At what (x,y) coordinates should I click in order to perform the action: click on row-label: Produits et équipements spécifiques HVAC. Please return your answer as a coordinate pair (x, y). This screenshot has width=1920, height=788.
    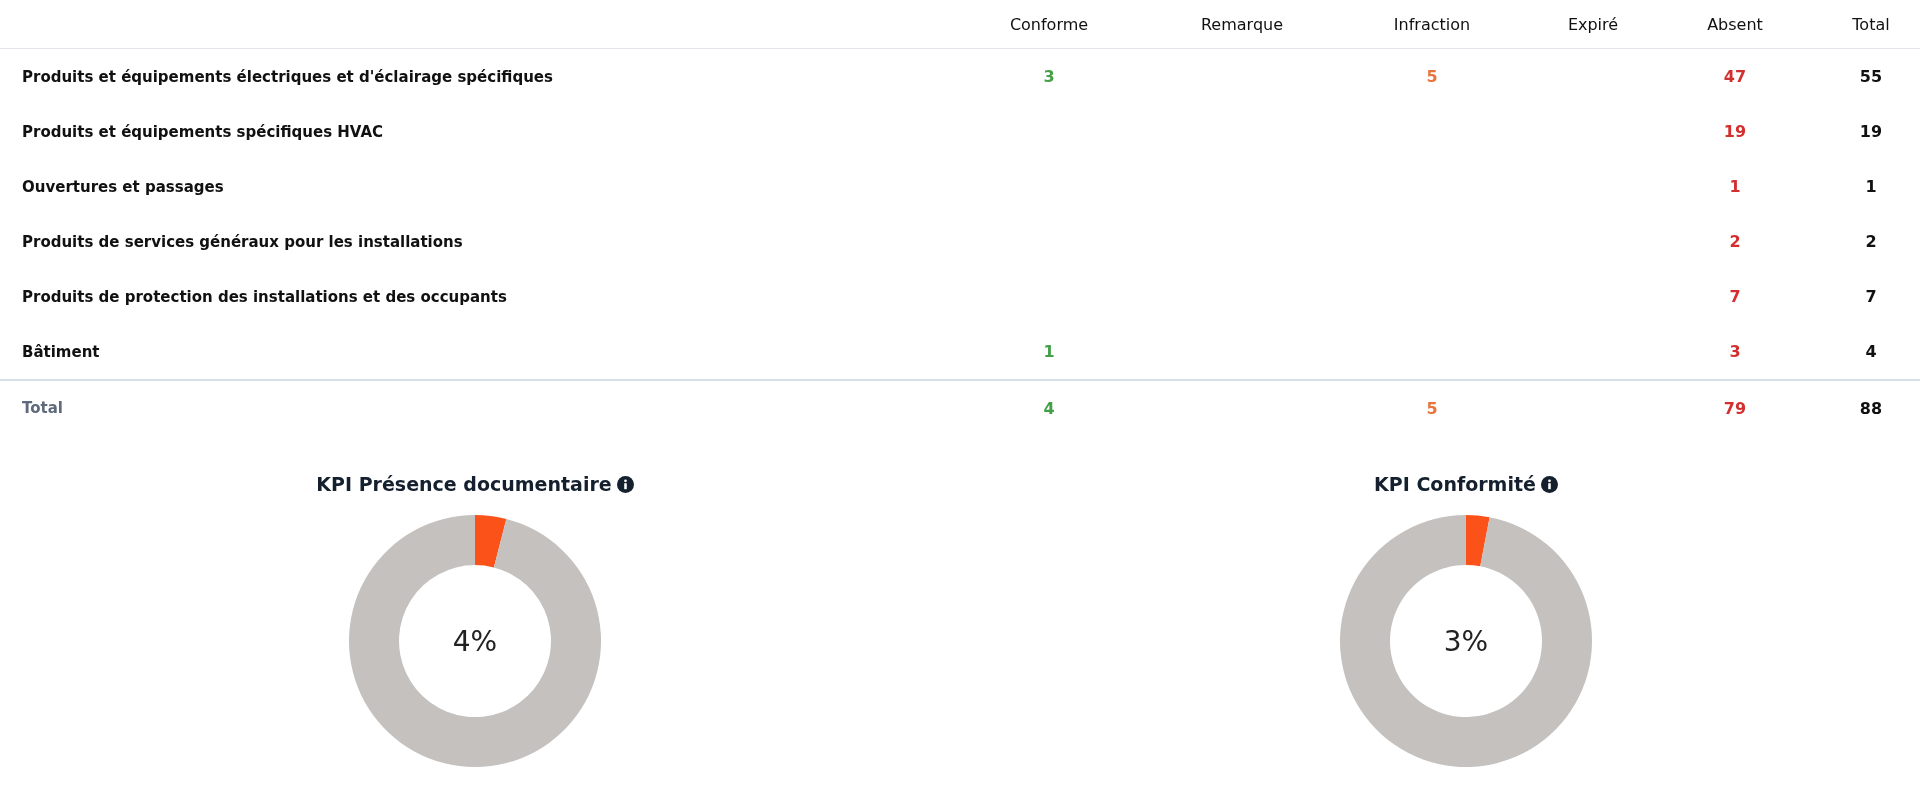
    Looking at the image, I should click on (203, 132).